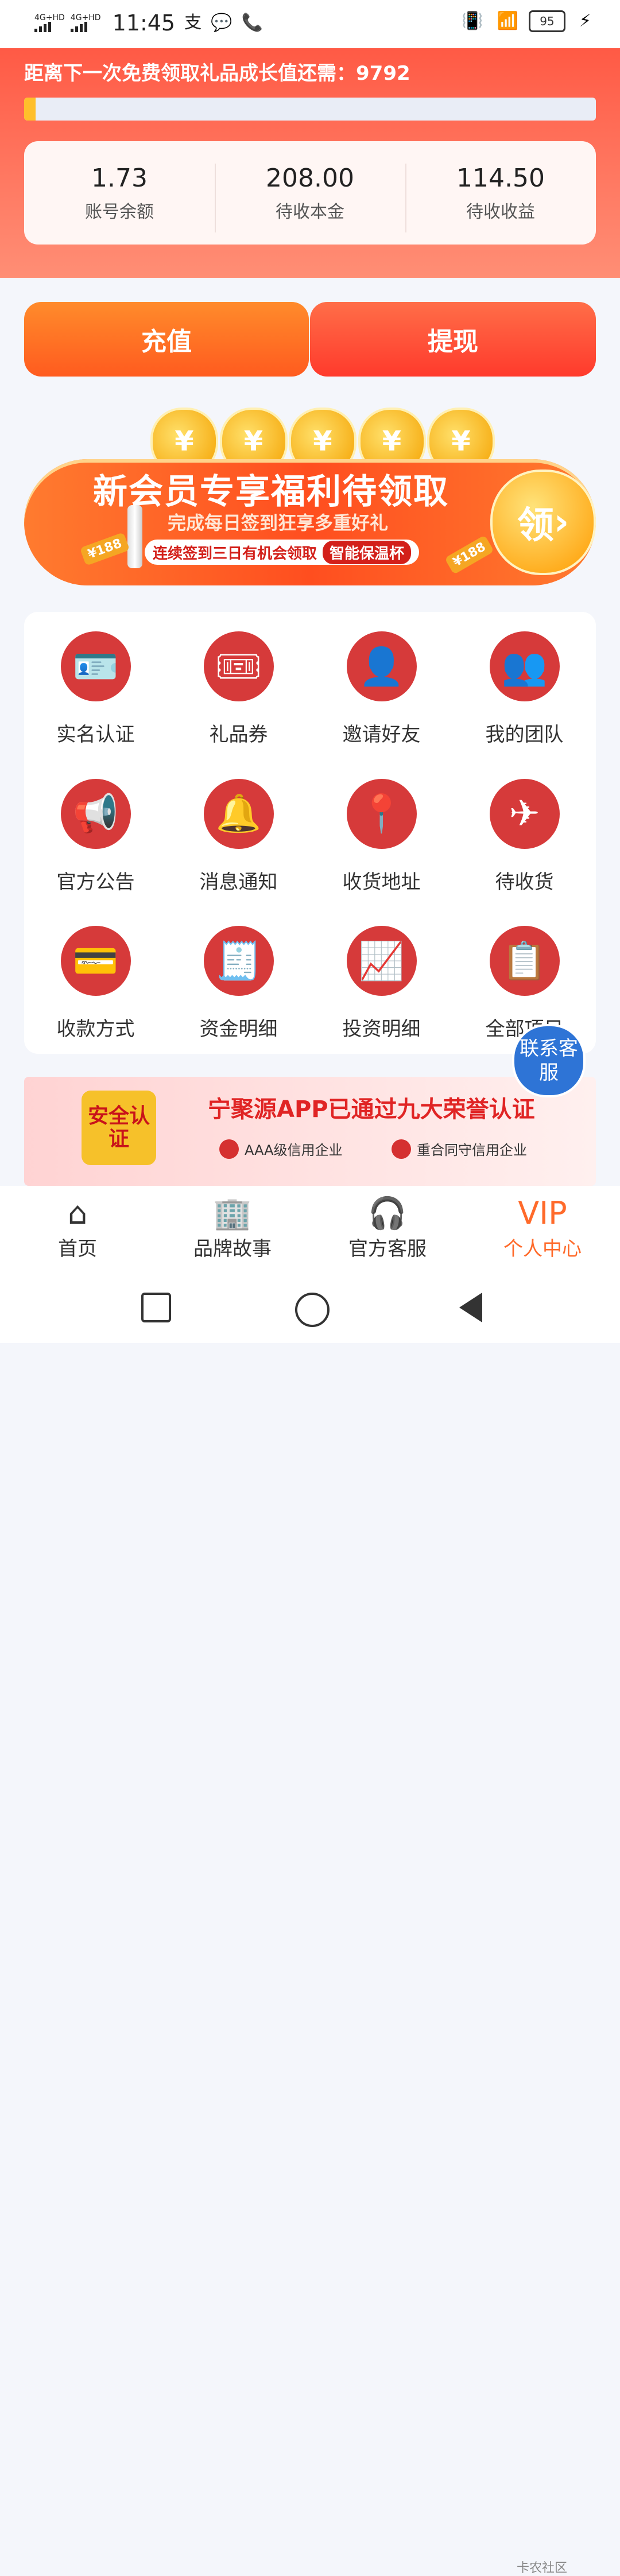 This screenshot has width=620, height=2576. Describe the element at coordinates (77, 1248) in the screenshot. I see `tab-label: 首页` at that location.